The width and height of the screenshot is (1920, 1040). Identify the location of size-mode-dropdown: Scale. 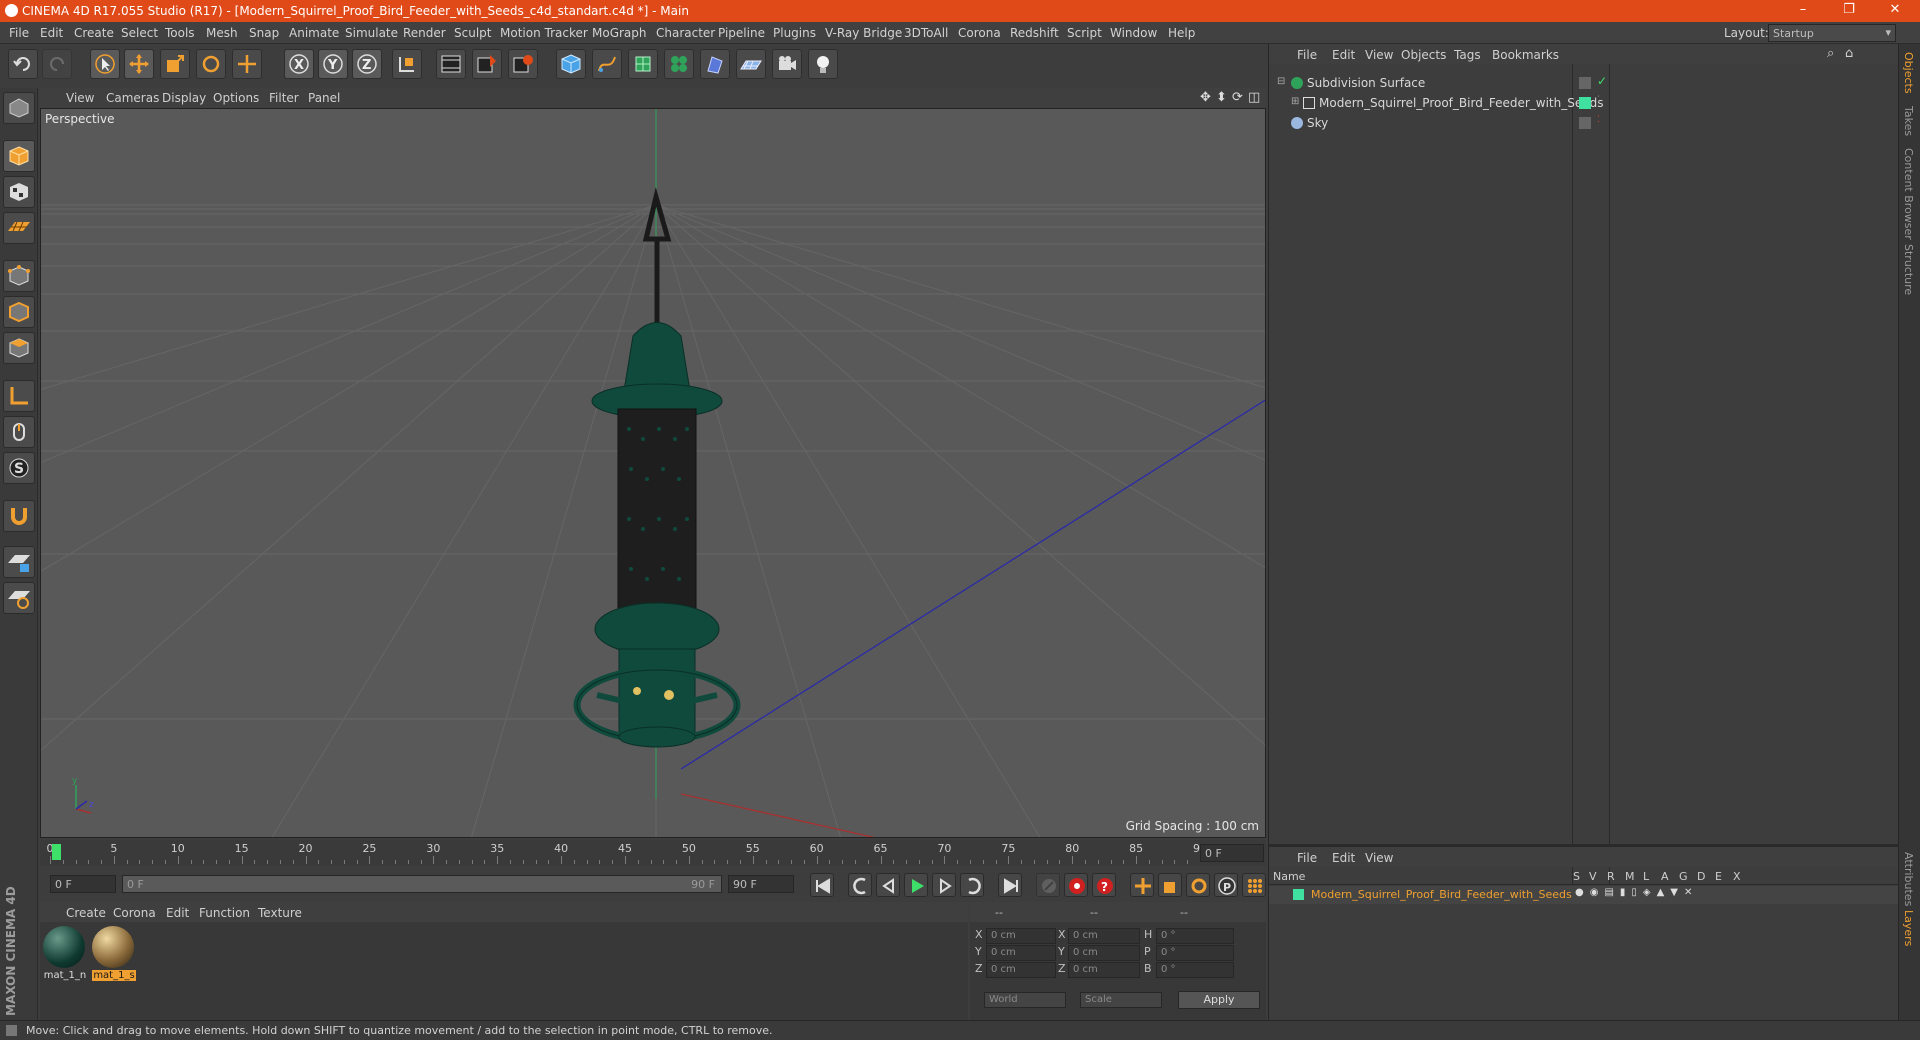
(1121, 1000).